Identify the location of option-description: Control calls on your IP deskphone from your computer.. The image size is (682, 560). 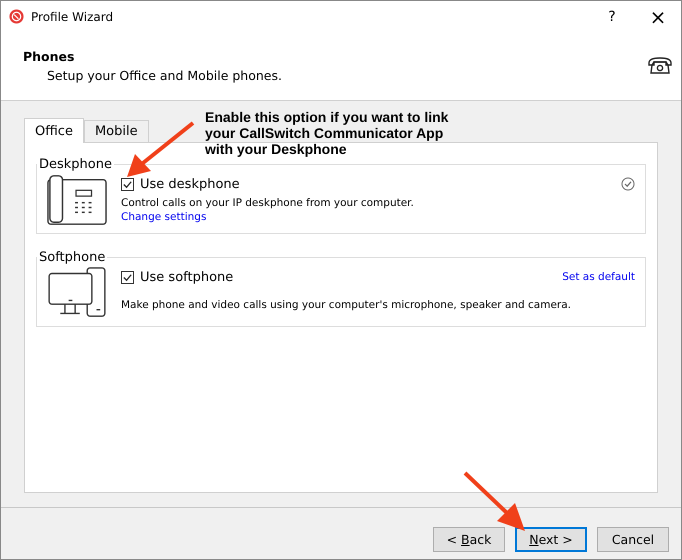
(268, 203).